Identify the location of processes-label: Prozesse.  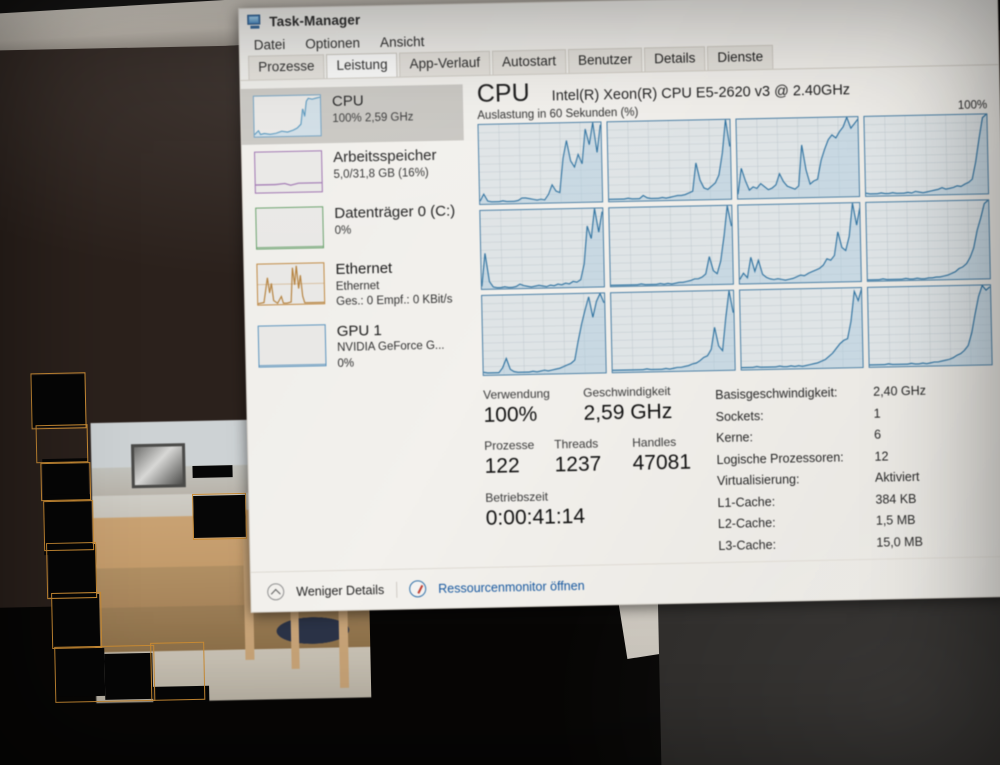
(509, 446).